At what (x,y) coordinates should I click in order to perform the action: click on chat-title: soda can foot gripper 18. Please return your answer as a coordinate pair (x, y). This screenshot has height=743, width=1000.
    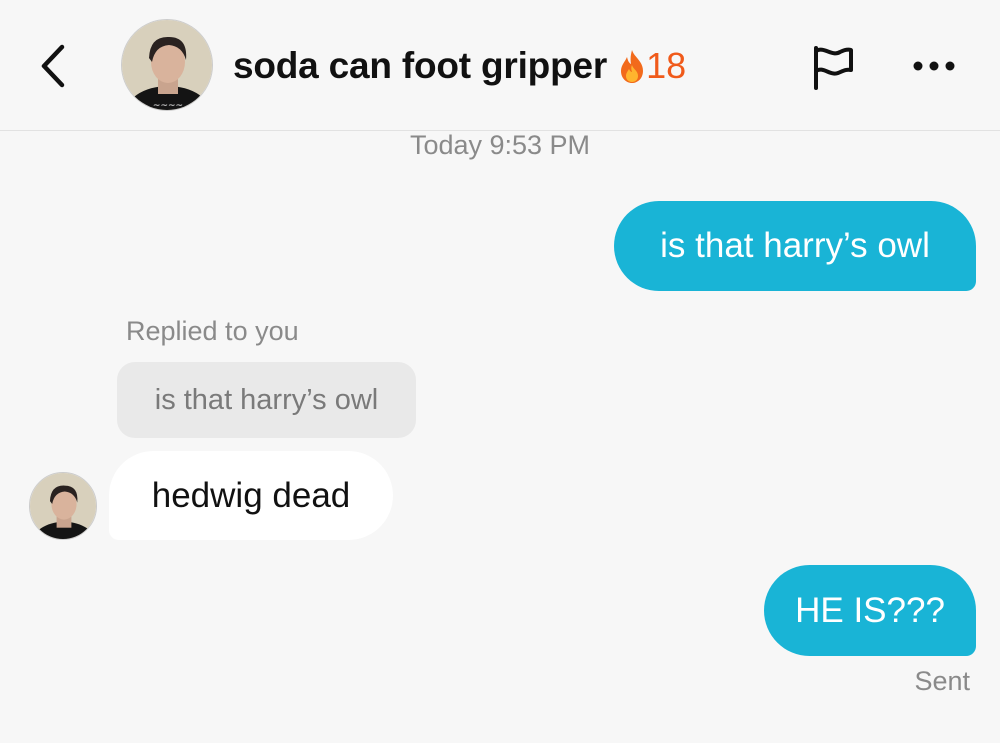
    Looking at the image, I should click on (459, 66).